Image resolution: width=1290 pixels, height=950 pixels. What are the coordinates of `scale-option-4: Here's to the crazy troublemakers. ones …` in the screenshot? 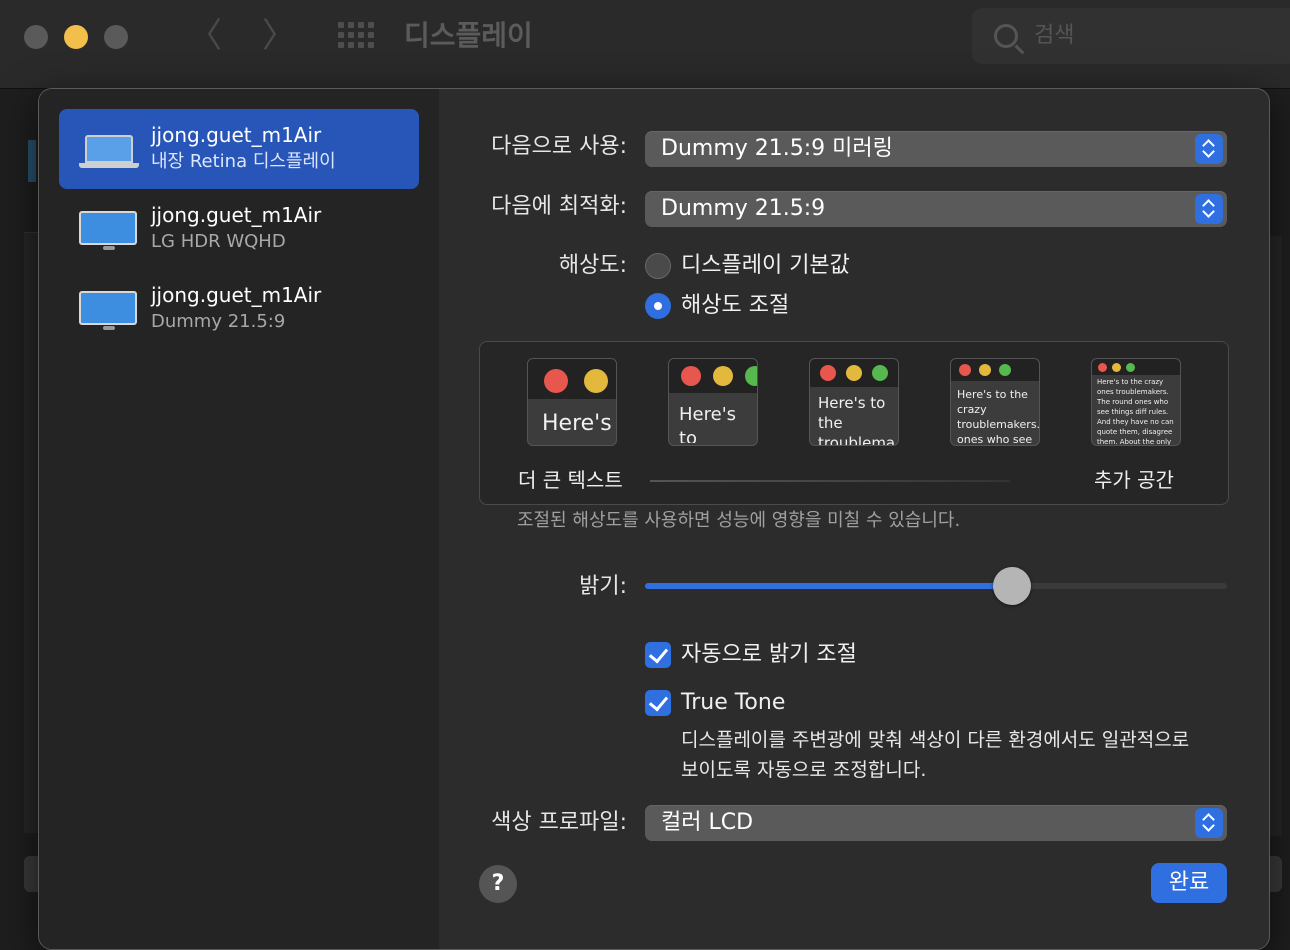 It's located at (995, 402).